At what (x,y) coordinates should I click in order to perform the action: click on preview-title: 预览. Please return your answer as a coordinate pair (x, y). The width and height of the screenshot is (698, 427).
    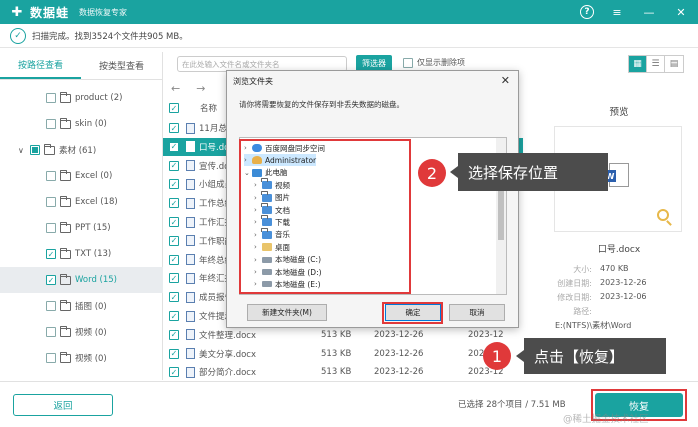
    Looking at the image, I should click on (619, 112).